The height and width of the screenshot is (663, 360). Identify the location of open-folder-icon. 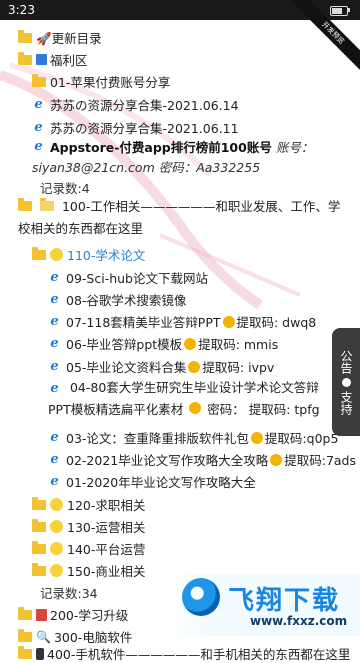
(46, 204).